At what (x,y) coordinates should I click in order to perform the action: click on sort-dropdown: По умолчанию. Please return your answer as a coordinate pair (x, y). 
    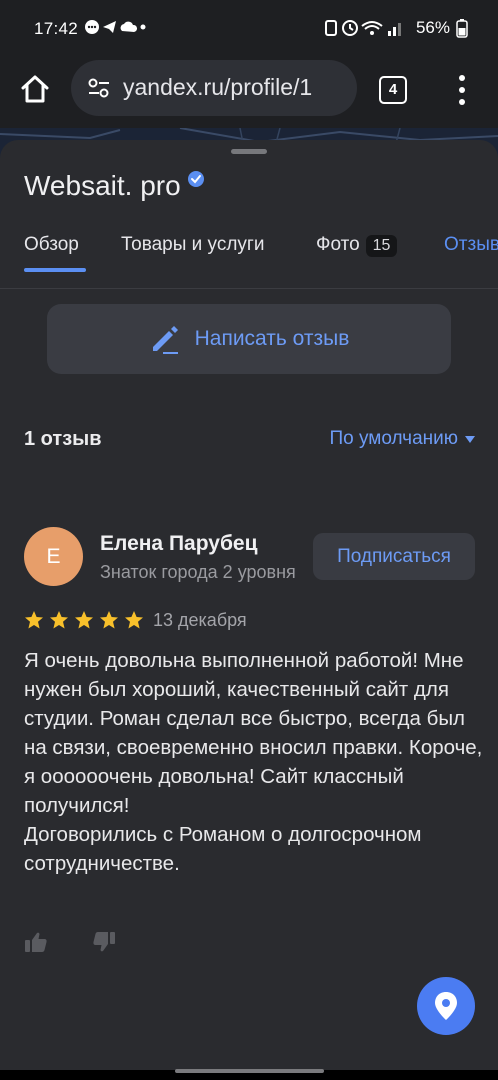
    Looking at the image, I should click on (403, 439).